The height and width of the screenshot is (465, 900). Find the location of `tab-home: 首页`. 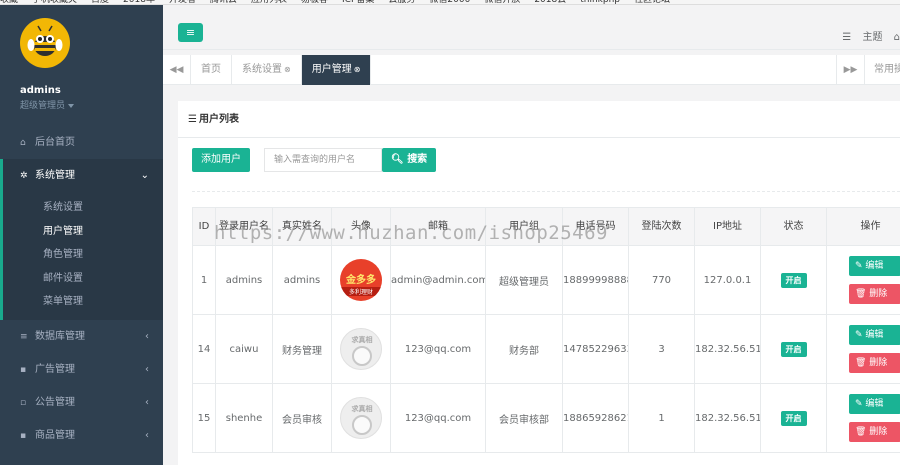

tab-home: 首页 is located at coordinates (211, 70).